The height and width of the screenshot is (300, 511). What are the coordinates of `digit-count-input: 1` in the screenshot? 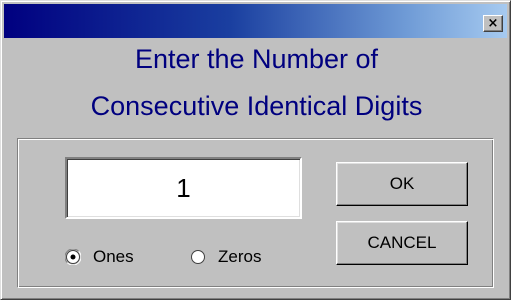 It's located at (183, 188).